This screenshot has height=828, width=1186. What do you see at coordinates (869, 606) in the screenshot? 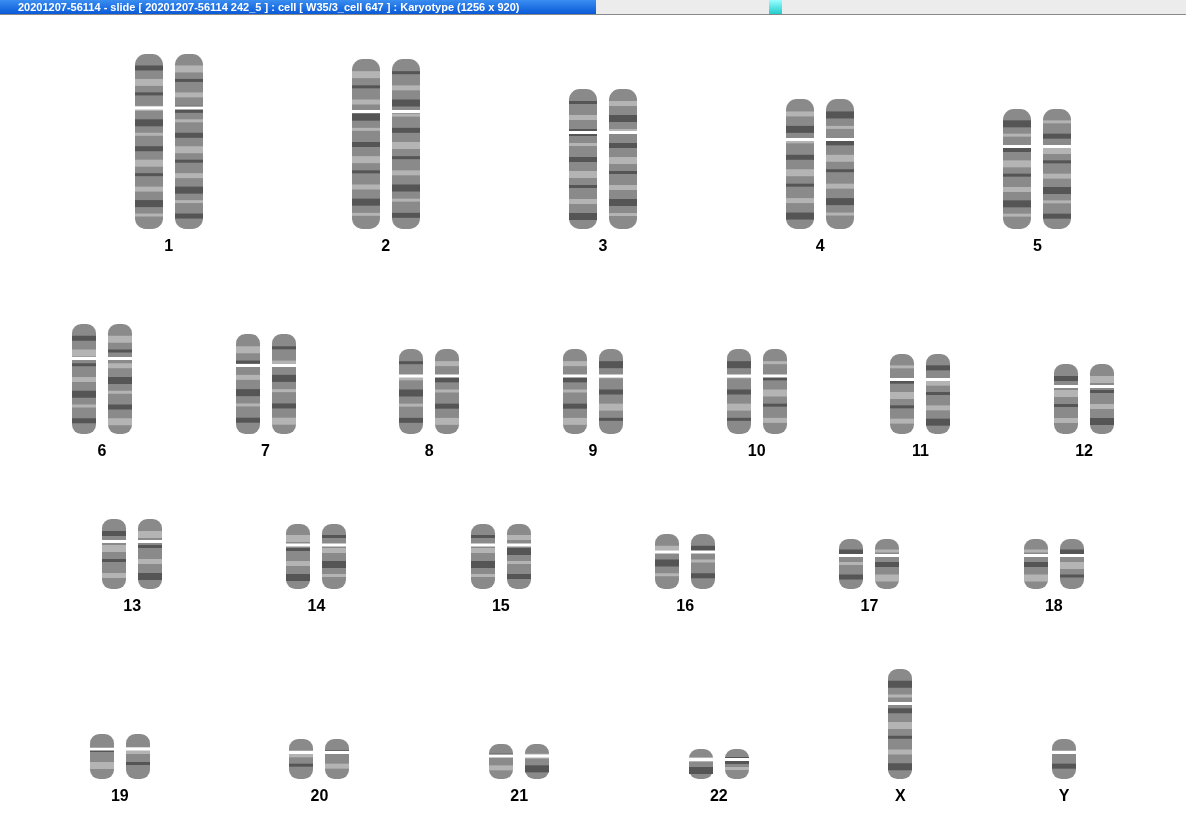
I see `chromosome-label: 17` at bounding box center [869, 606].